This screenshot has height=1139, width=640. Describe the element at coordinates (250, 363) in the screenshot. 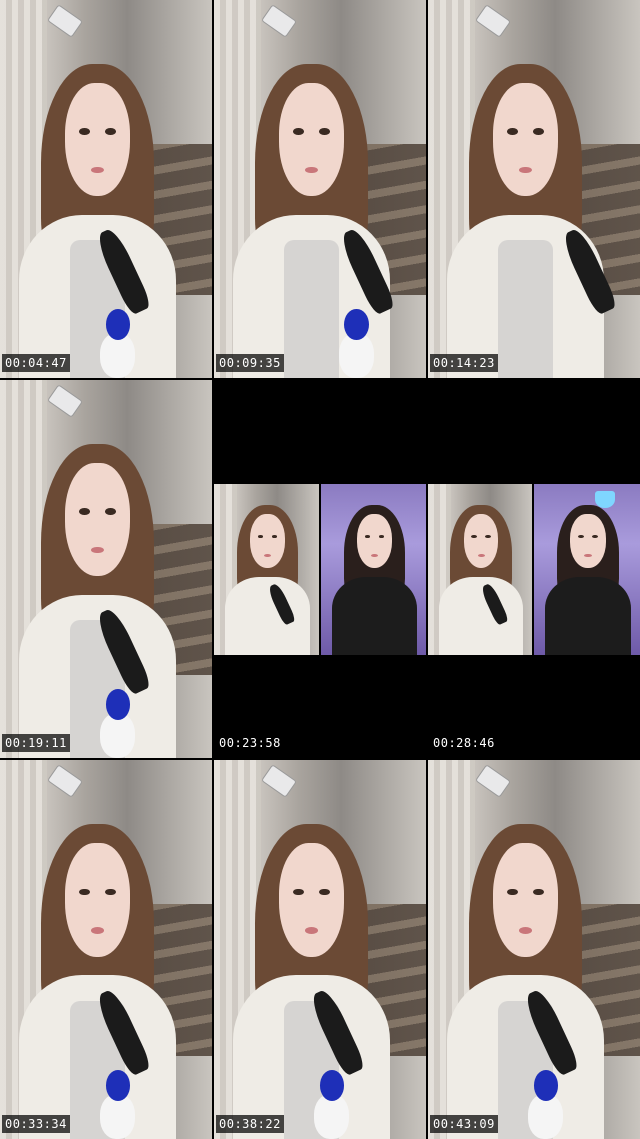

I see `timestamp-label: 00:09:35` at that location.